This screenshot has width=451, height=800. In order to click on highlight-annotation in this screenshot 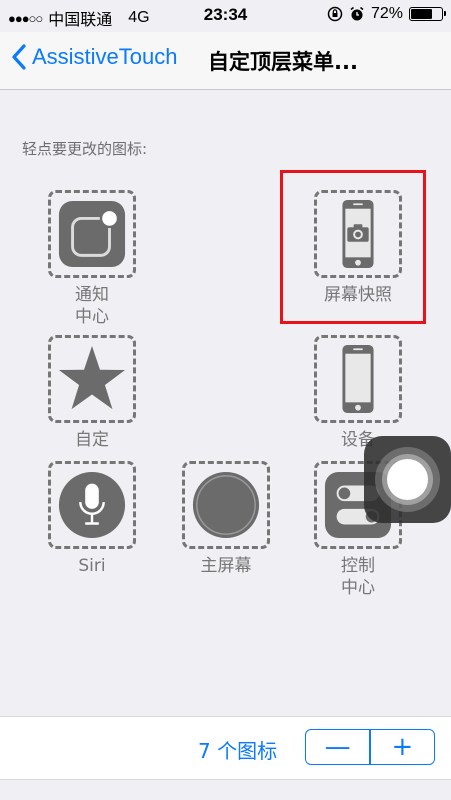, I will do `click(353, 247)`.